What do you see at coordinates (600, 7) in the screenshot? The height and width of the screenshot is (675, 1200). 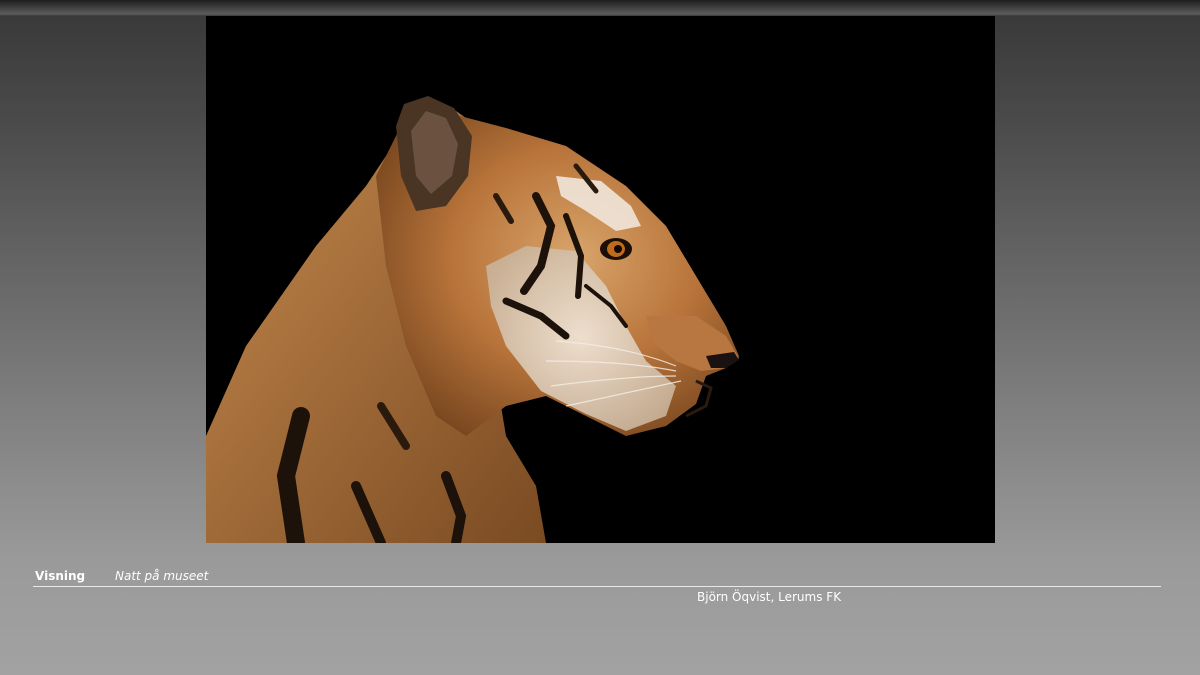 I see `top-strip` at bounding box center [600, 7].